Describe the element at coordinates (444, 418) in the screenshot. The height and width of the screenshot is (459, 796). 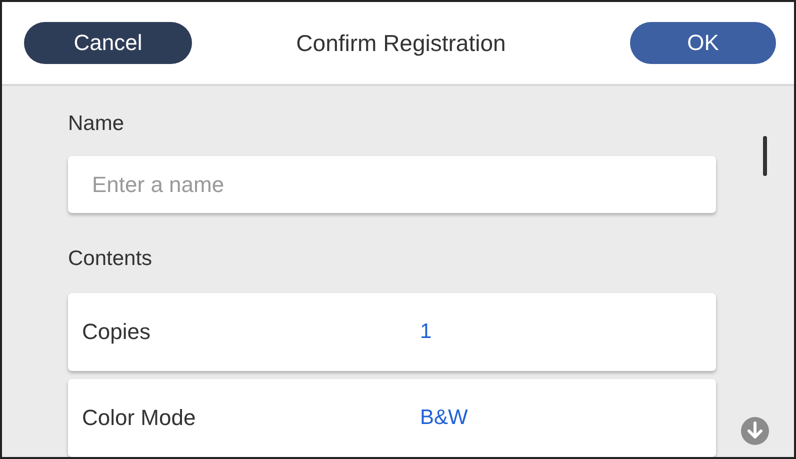
I see `setting-value: B&W` at that location.